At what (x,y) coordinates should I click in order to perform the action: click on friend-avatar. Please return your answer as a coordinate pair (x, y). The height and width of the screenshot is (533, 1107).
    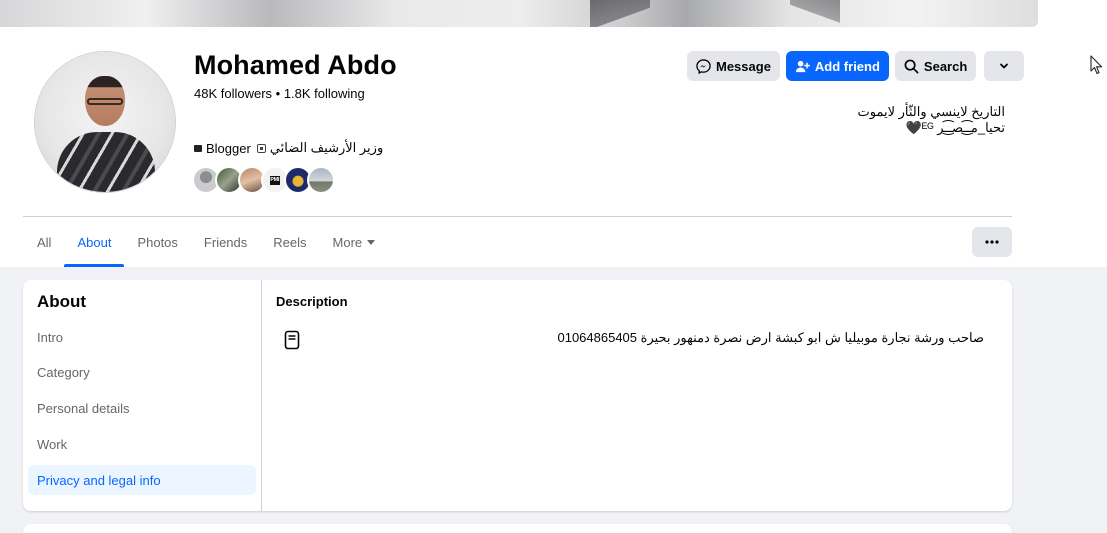
    Looking at the image, I should click on (321, 180).